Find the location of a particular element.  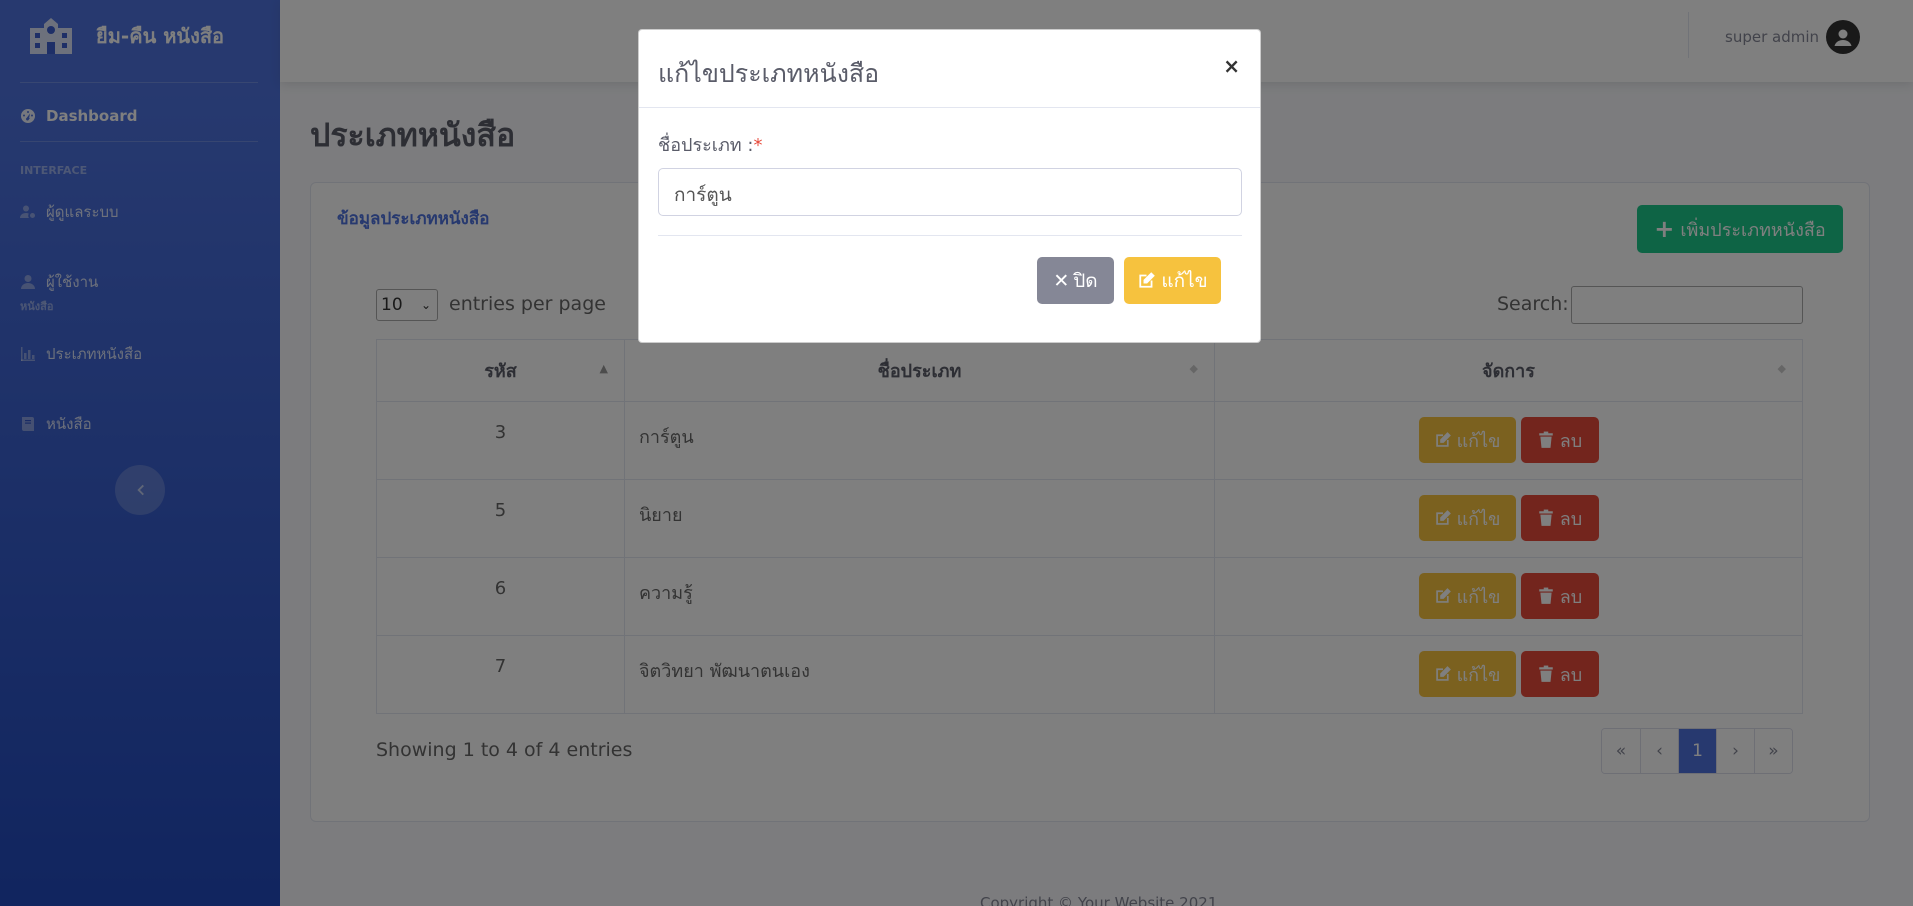

edit-icon is located at coordinates (1147, 280).